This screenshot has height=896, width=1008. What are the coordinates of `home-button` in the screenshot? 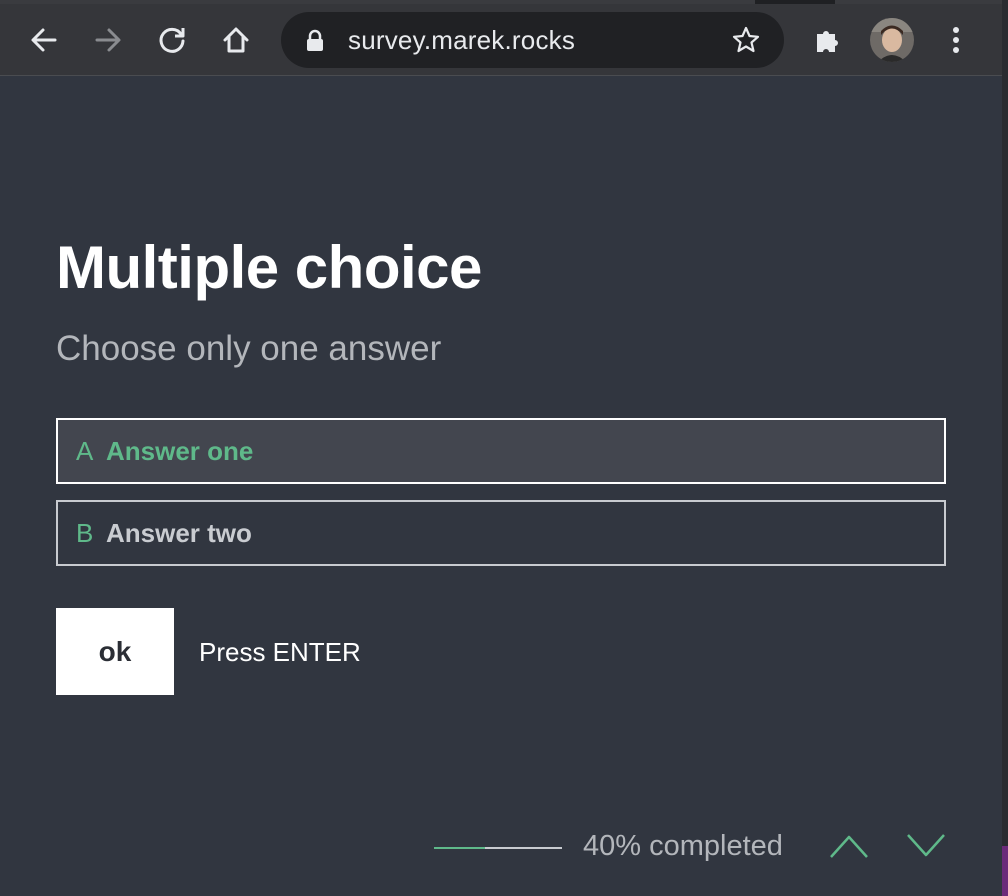 It's located at (236, 40).